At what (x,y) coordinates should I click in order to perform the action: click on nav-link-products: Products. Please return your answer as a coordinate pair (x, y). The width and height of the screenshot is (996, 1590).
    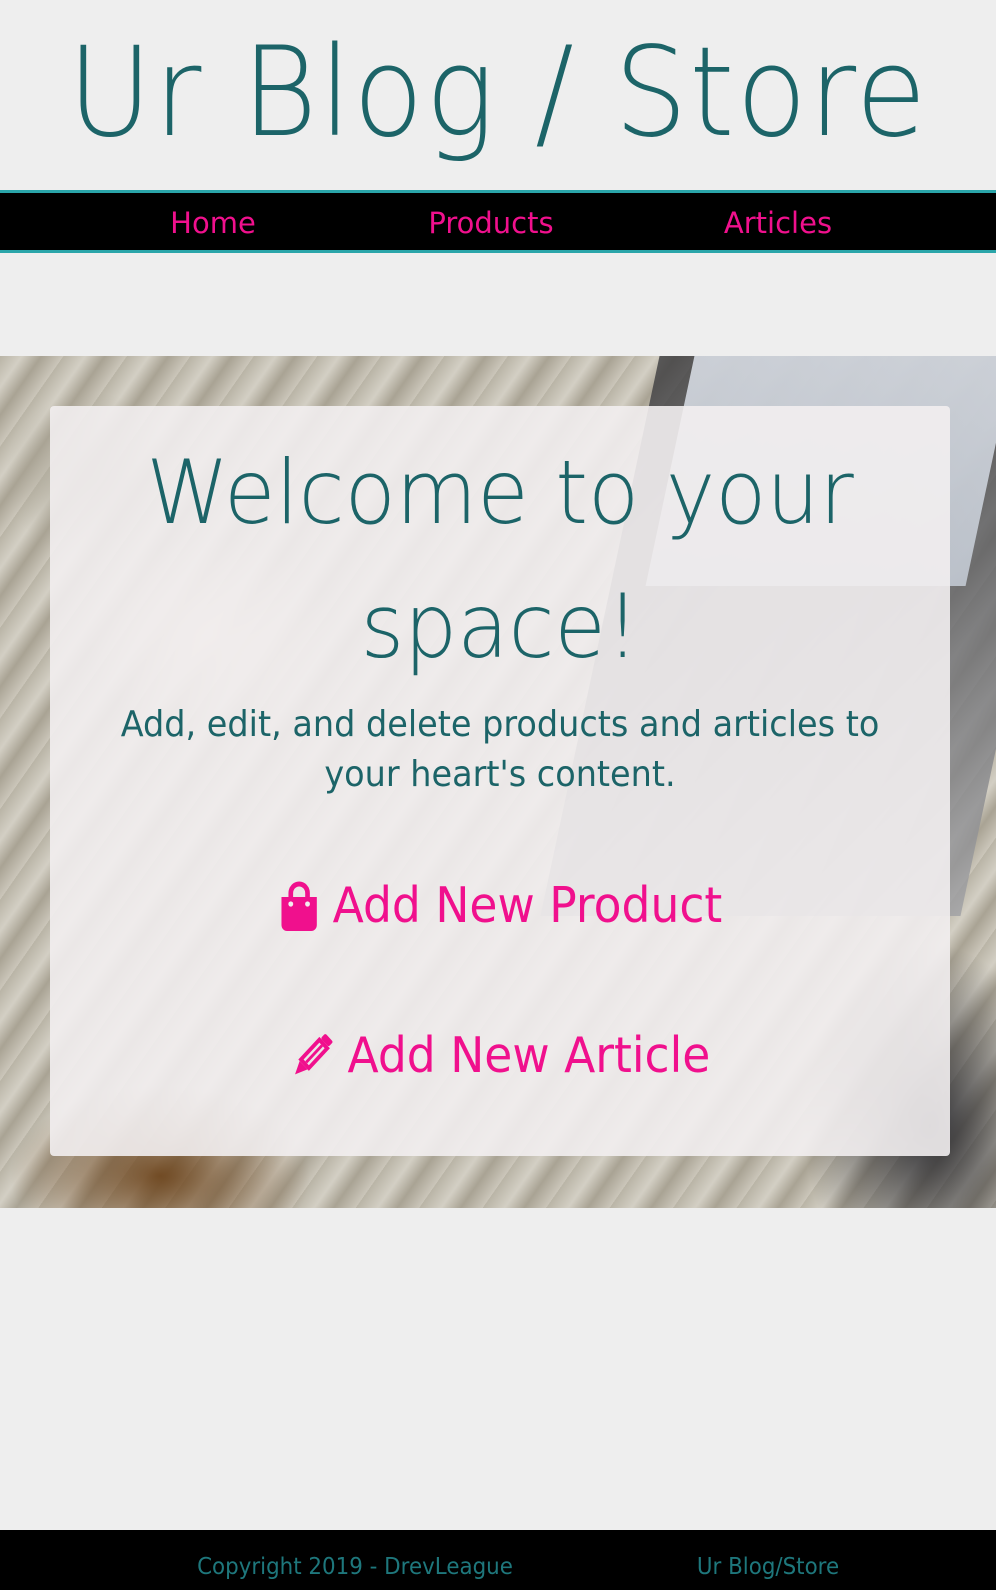
    Looking at the image, I should click on (490, 223).